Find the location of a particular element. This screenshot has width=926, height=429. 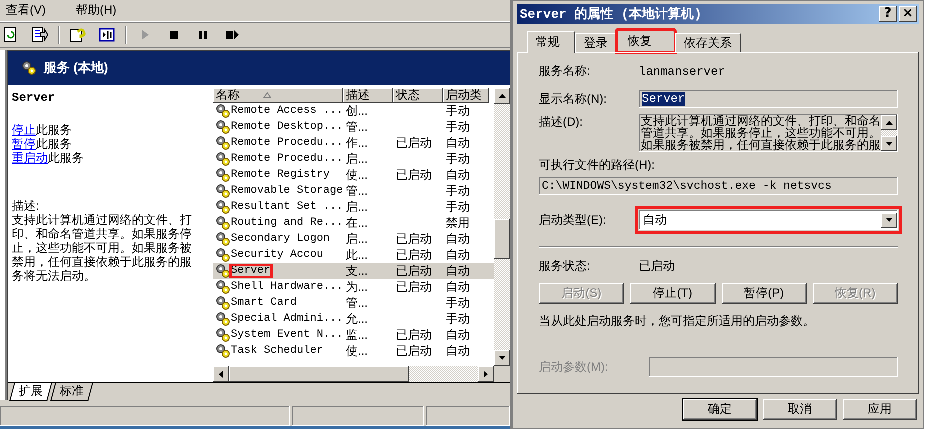

table-row: Smart Card 管... 手动 is located at coordinates (353, 303).